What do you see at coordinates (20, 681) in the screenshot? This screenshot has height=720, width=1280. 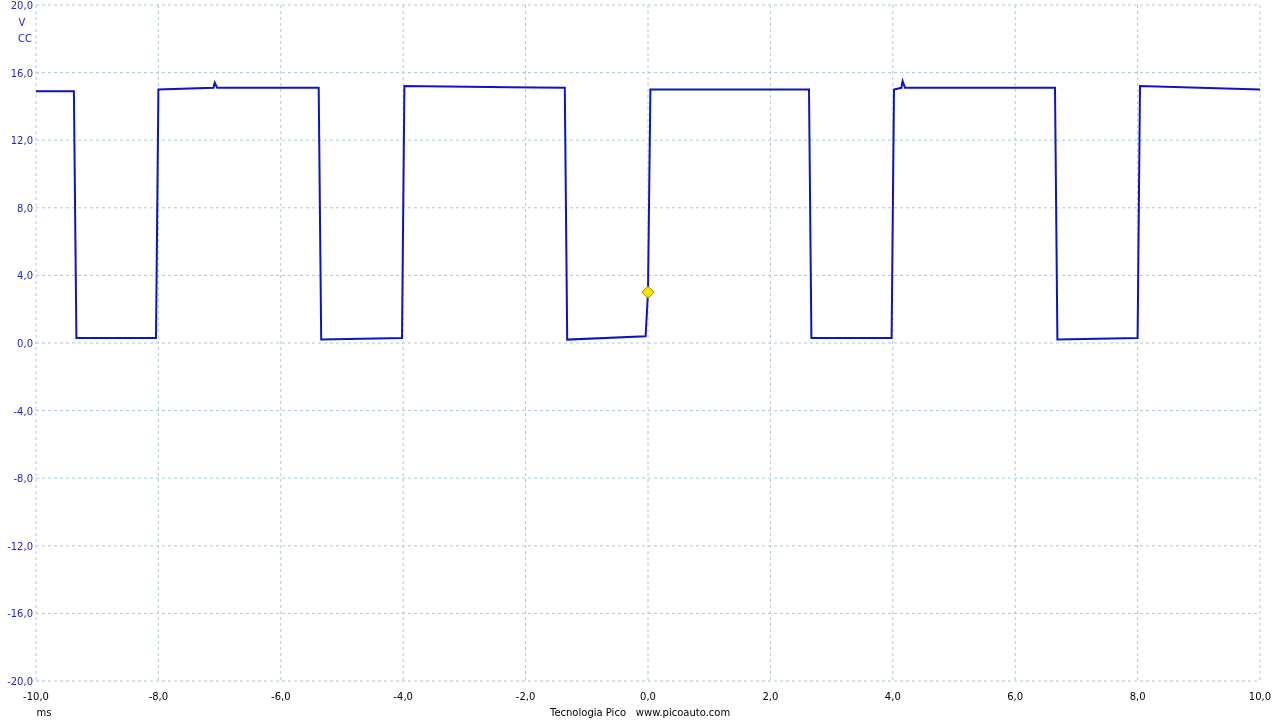 I see `y-axis-tick-label: -20,0` at bounding box center [20, 681].